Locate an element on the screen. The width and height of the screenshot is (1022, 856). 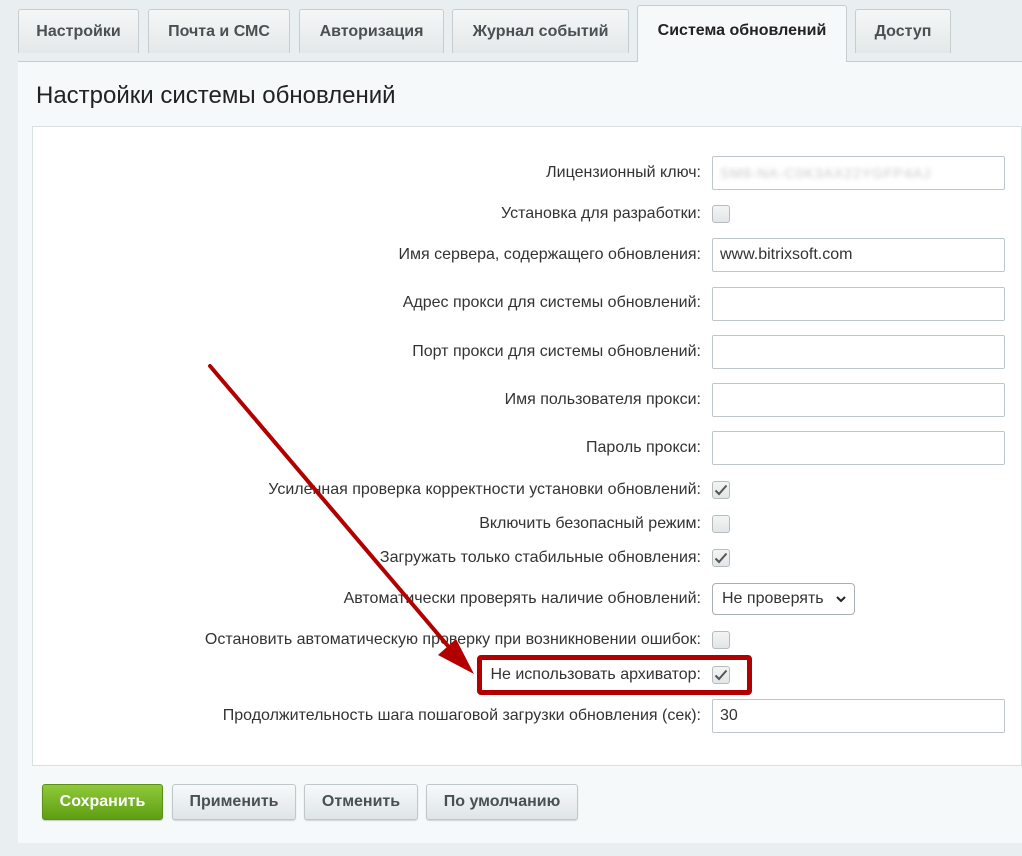
tab-event-log: Журнал событий is located at coordinates (540, 31).